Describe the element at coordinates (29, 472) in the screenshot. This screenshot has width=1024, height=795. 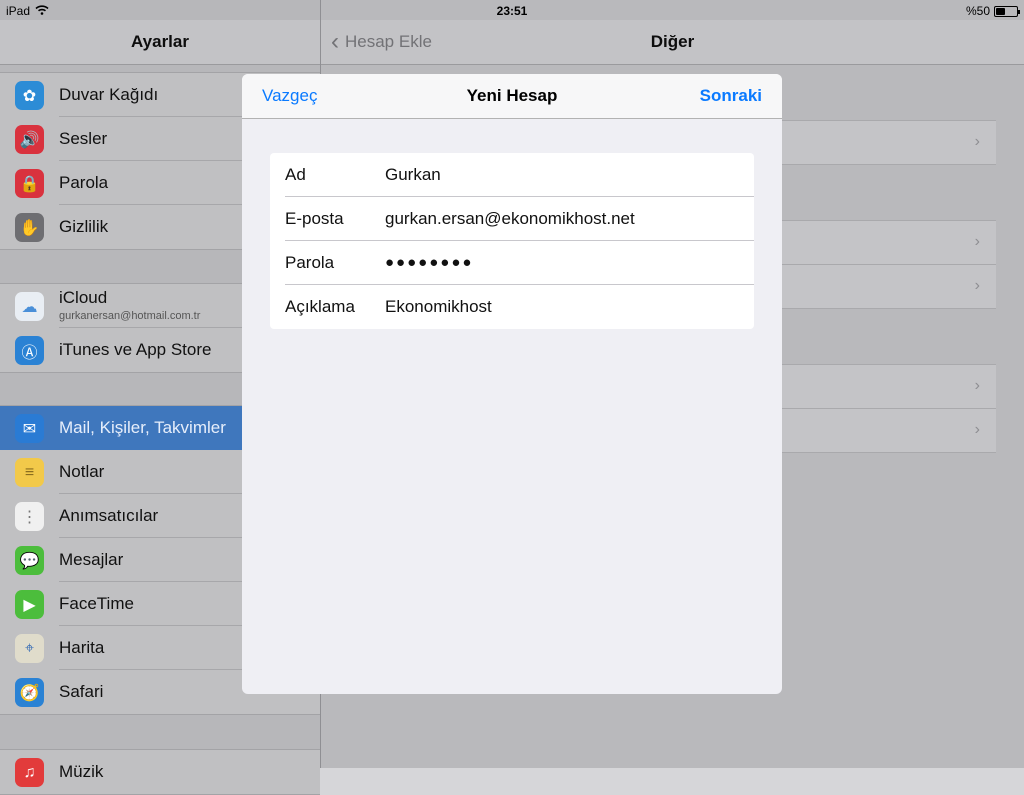
I see `notes-icon: ≡` at that location.